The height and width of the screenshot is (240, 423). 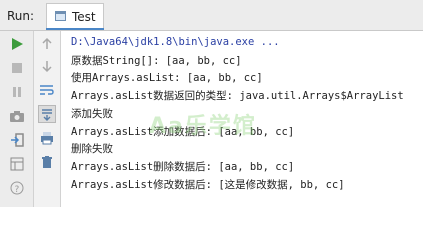 I want to click on stop-icon, so click(x=17, y=68).